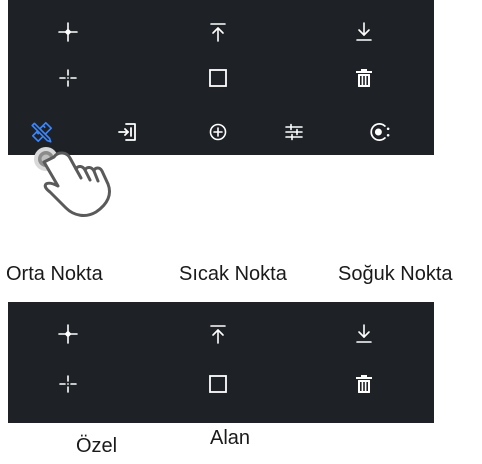  What do you see at coordinates (233, 274) in the screenshot?
I see `label-sicak-nokta: Sıcak Nokta` at bounding box center [233, 274].